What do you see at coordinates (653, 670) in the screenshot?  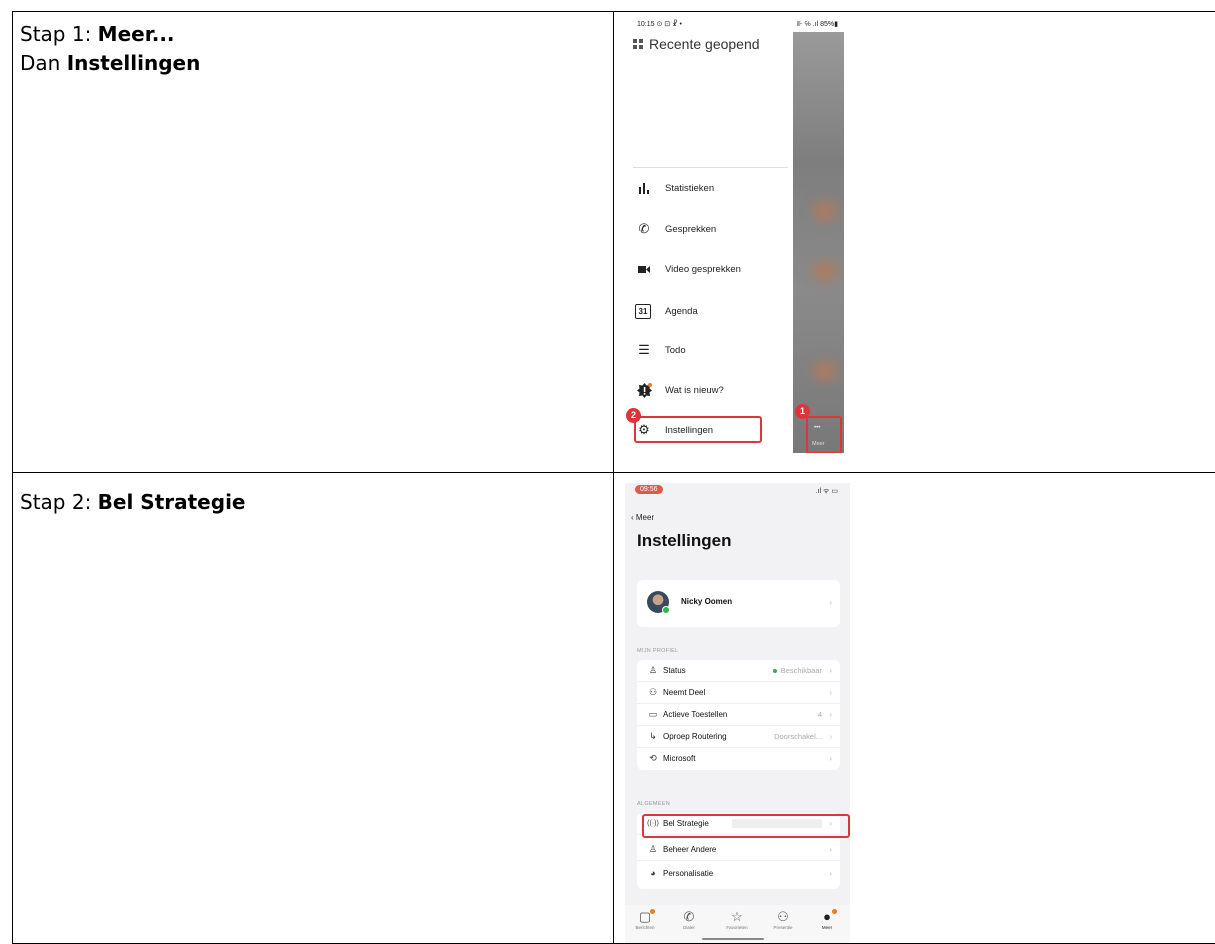 I see `person-icon: ♙` at bounding box center [653, 670].